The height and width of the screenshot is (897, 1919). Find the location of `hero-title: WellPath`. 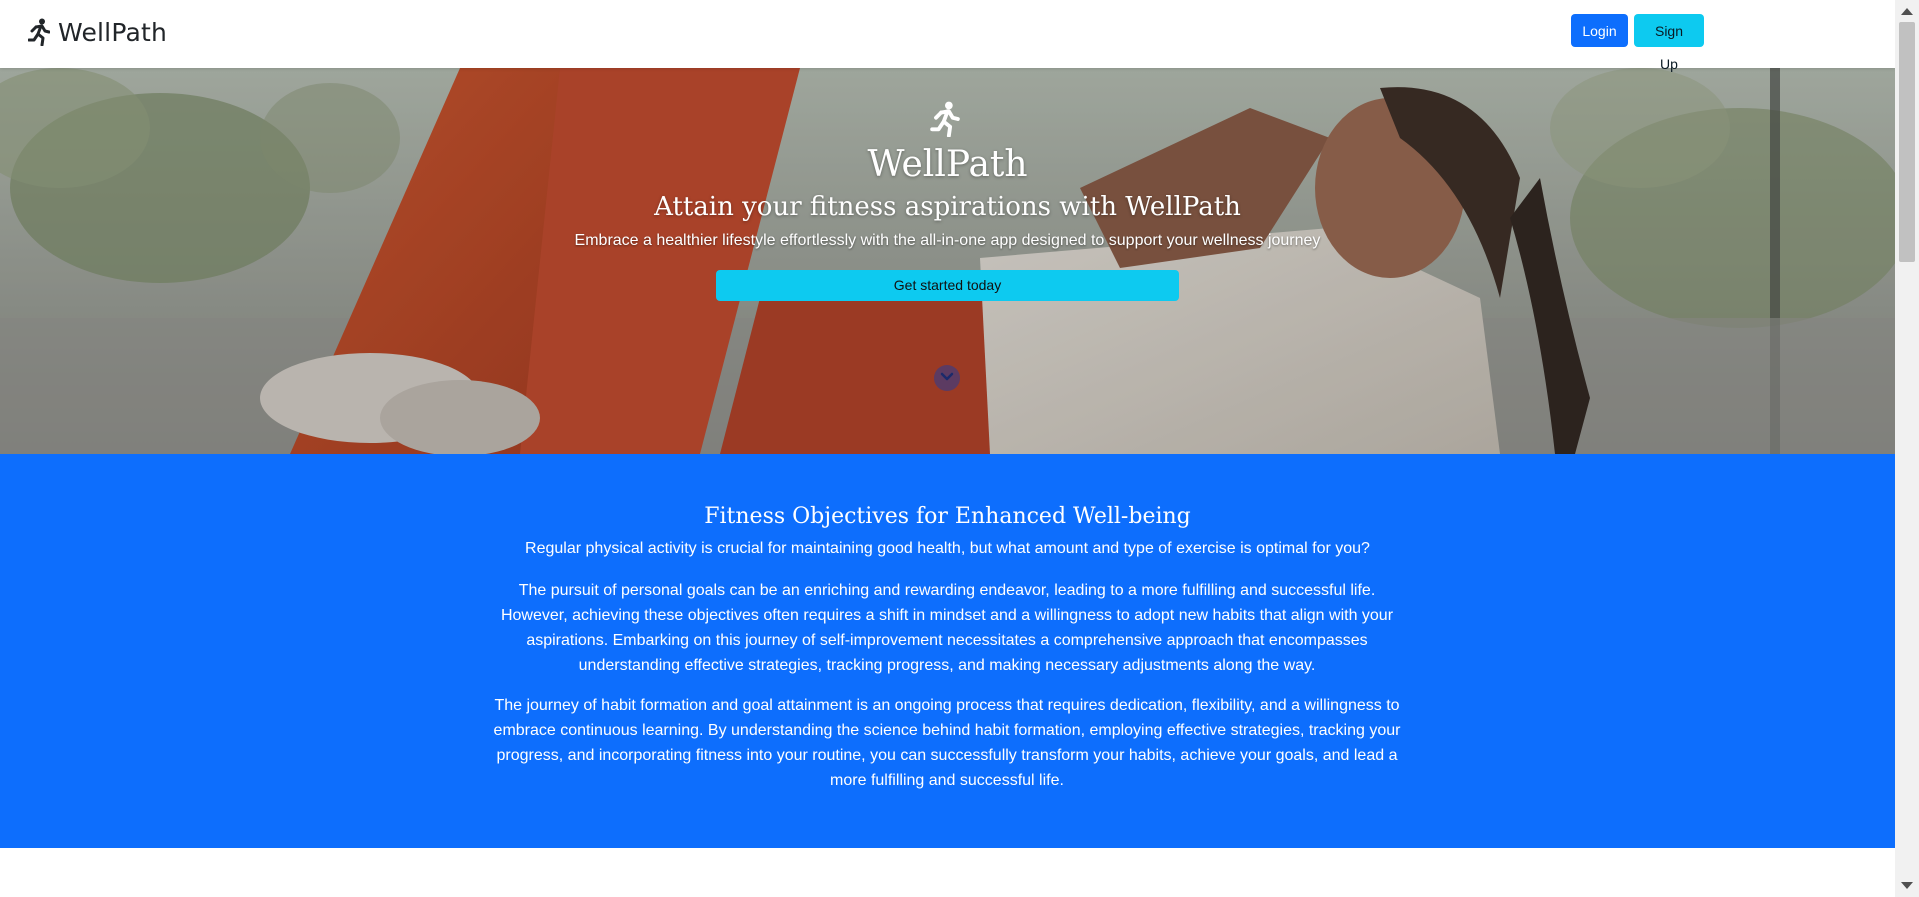

hero-title: WellPath is located at coordinates (947, 164).